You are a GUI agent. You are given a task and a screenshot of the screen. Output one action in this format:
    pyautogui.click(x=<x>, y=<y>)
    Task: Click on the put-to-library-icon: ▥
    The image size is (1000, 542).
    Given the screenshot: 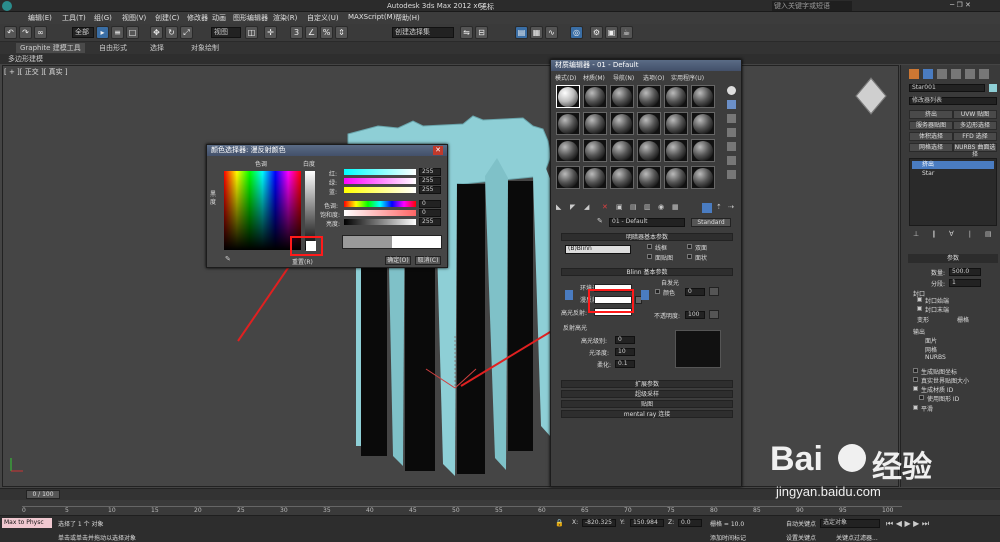 What is the action you would take?
    pyautogui.click(x=647, y=207)
    